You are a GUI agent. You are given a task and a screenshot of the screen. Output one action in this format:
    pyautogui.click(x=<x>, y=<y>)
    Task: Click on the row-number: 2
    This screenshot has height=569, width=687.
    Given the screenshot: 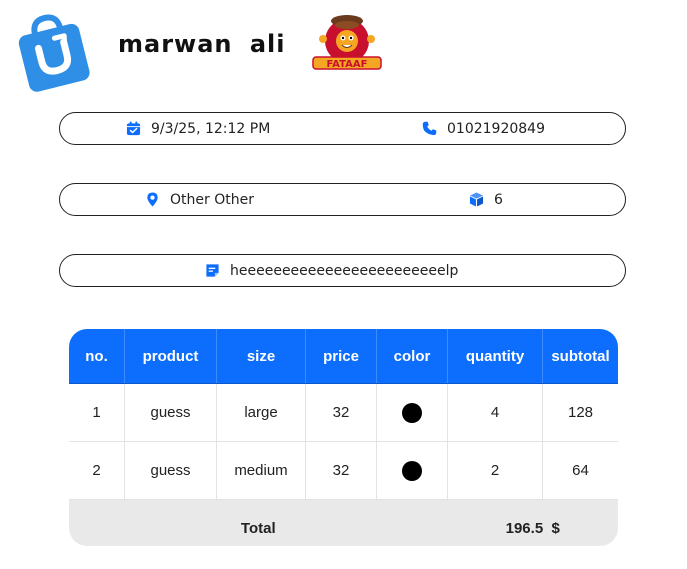 What is the action you would take?
    pyautogui.click(x=97, y=470)
    